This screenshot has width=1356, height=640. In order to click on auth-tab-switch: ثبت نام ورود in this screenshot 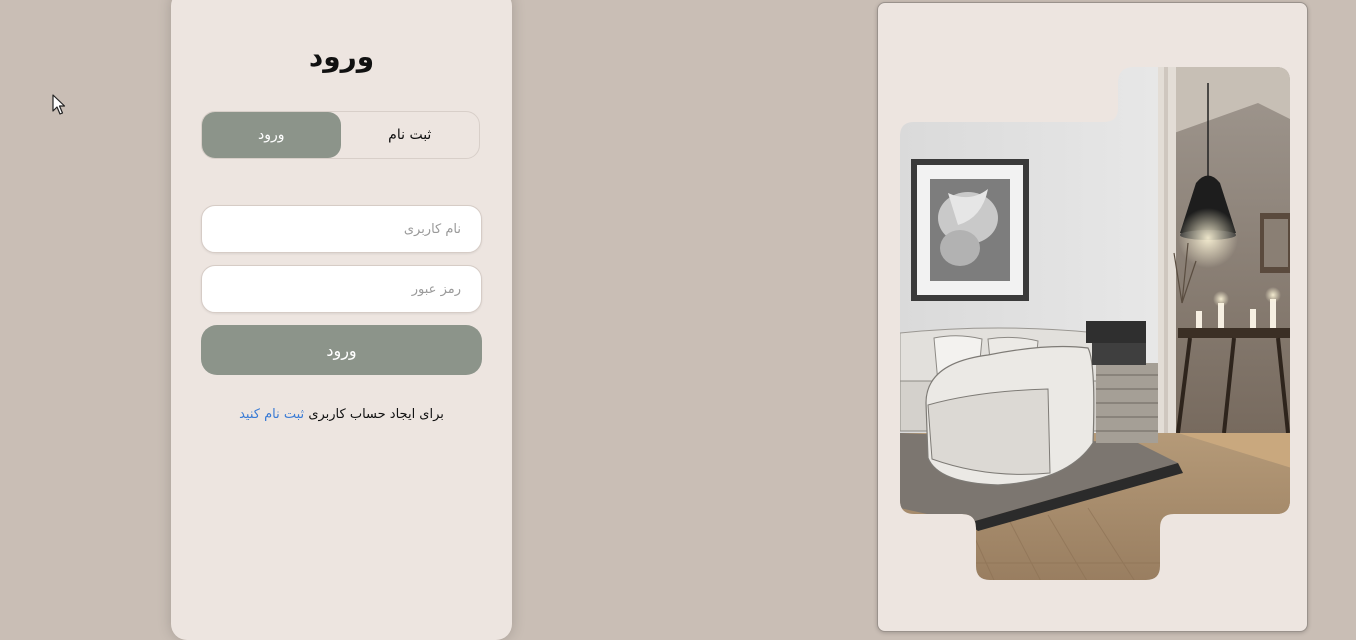, I will do `click(340, 135)`.